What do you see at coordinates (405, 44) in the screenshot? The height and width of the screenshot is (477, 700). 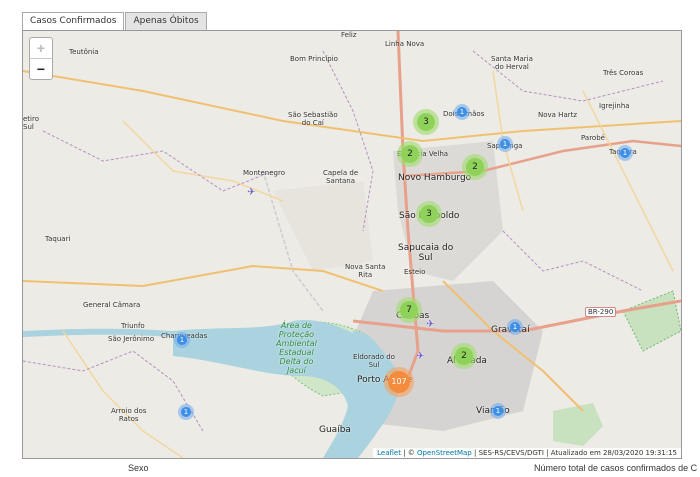 I see `place-label: Linha Nova` at bounding box center [405, 44].